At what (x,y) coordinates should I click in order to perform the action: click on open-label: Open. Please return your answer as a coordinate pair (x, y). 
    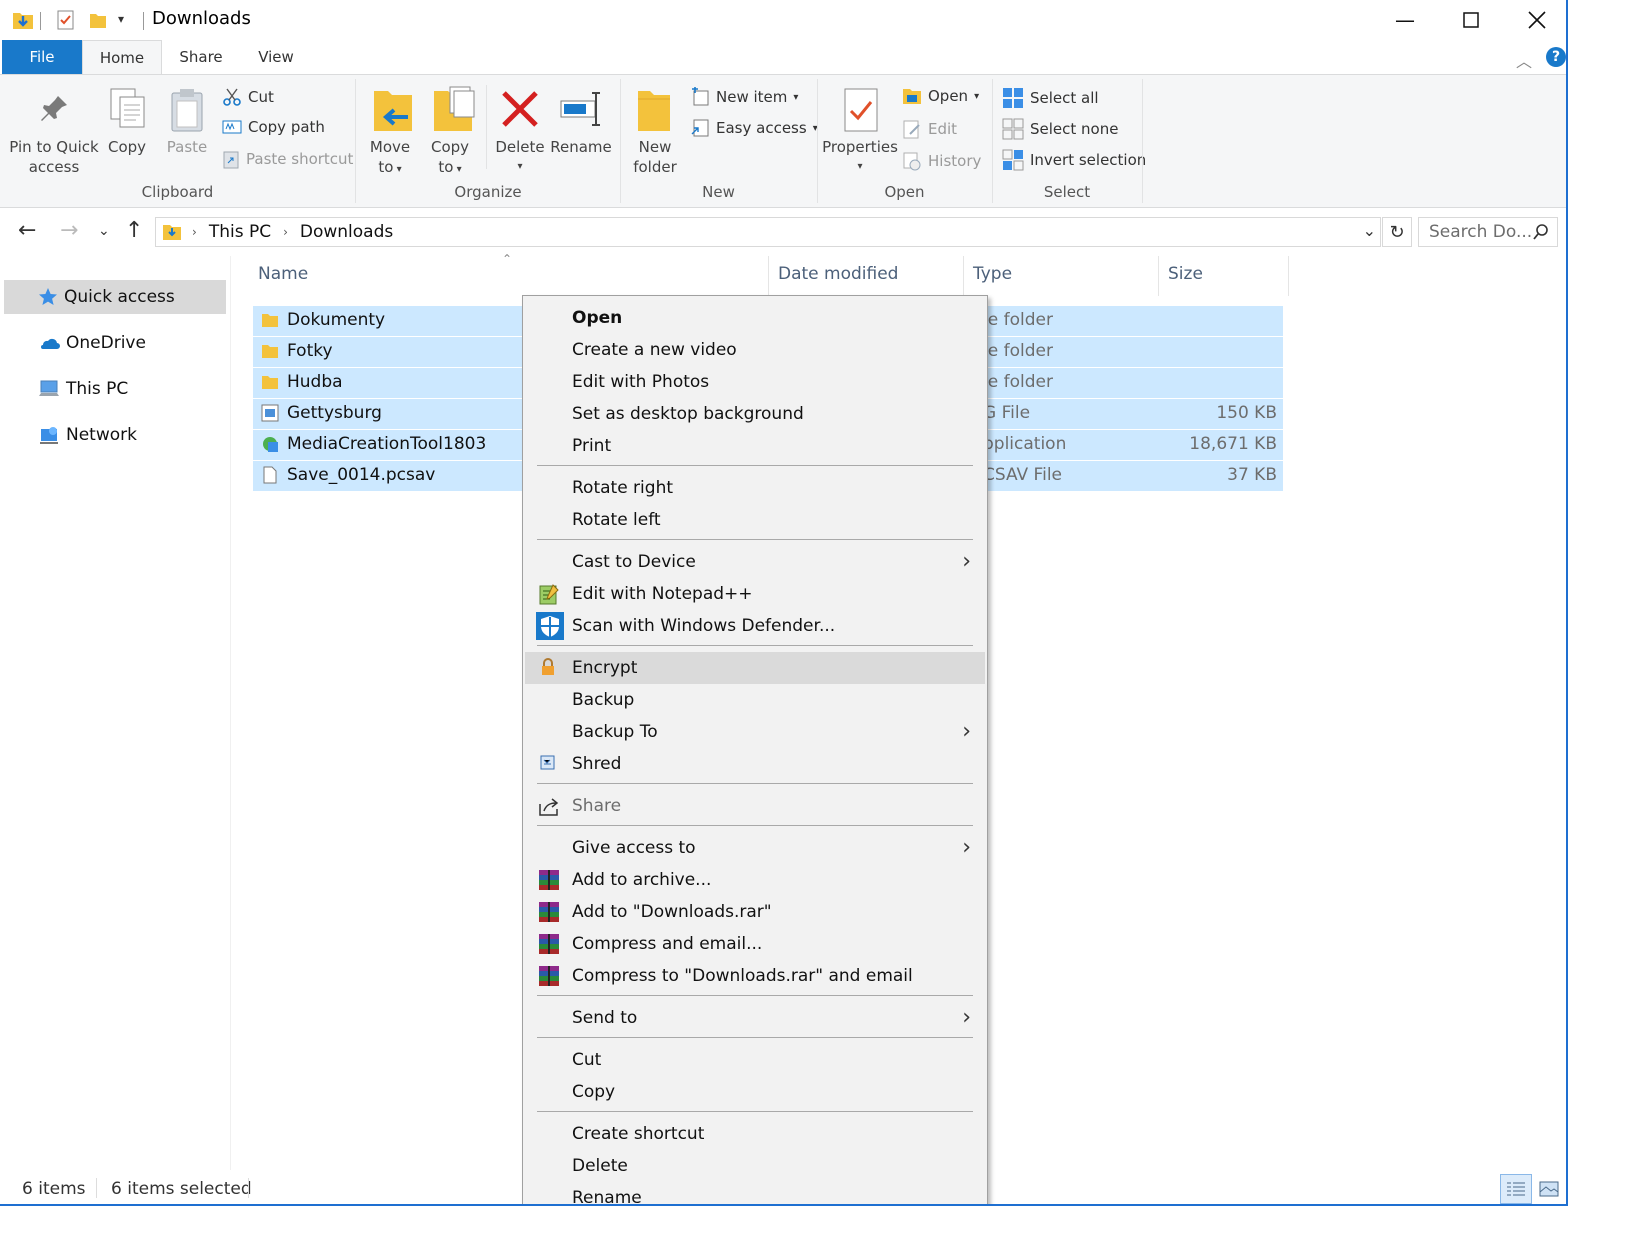
    Looking at the image, I should click on (948, 96).